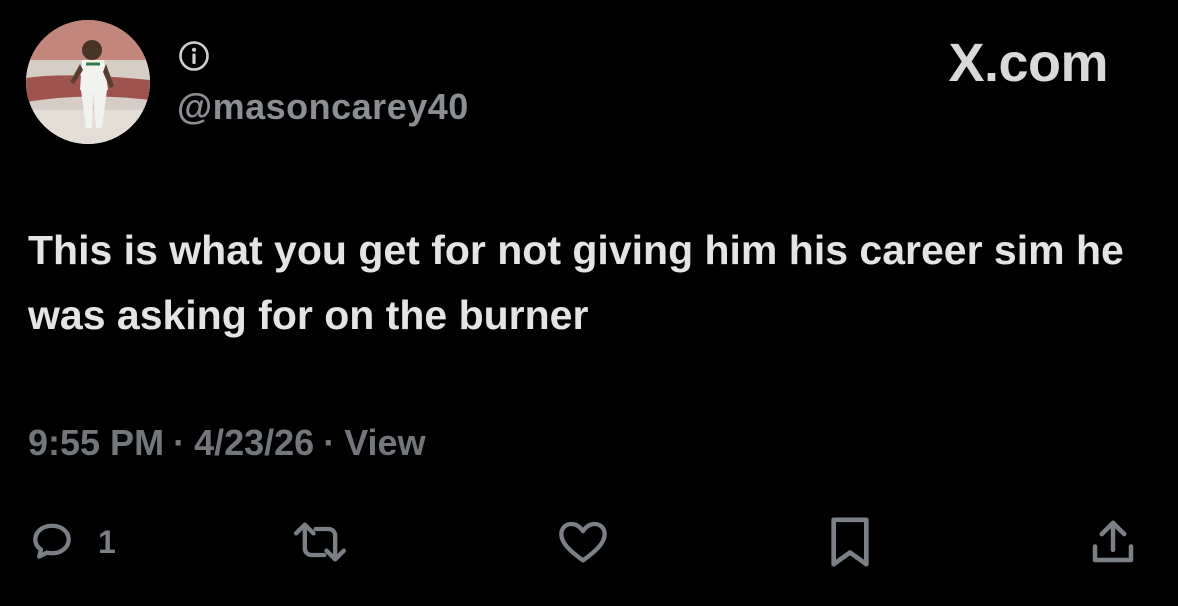 This screenshot has width=1178, height=606. I want to click on share-upload-icon, so click(1113, 541).